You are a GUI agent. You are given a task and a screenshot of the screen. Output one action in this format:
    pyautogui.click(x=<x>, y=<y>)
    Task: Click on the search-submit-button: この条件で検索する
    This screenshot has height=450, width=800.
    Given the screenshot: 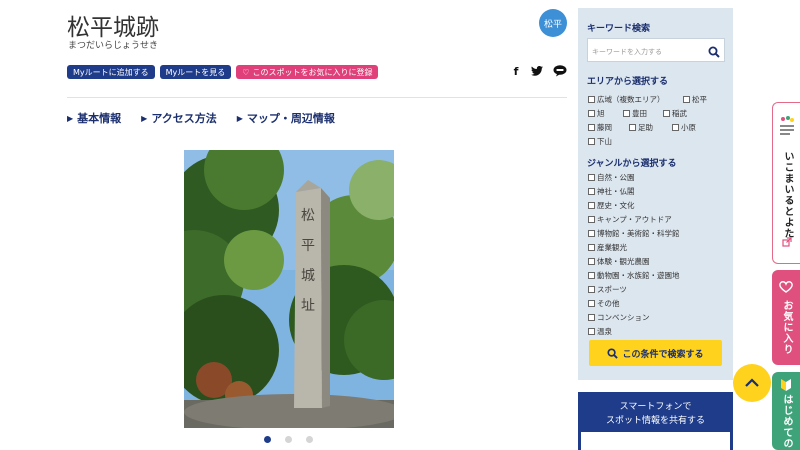 What is the action you would take?
    pyautogui.click(x=655, y=353)
    